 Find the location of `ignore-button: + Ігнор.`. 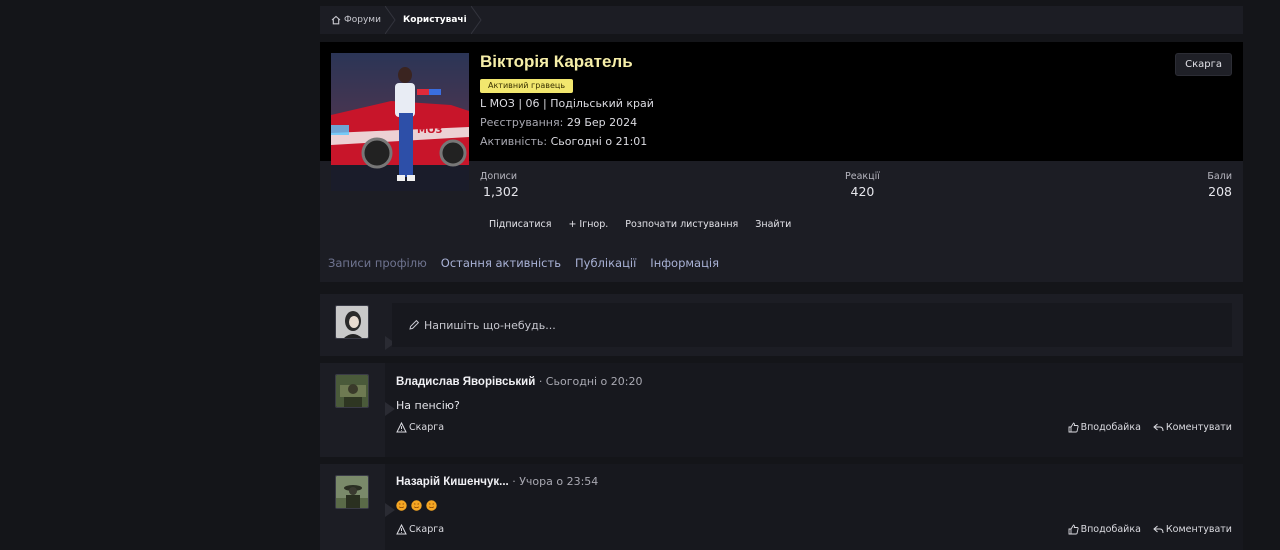

ignore-button: + Ігнор. is located at coordinates (588, 224).